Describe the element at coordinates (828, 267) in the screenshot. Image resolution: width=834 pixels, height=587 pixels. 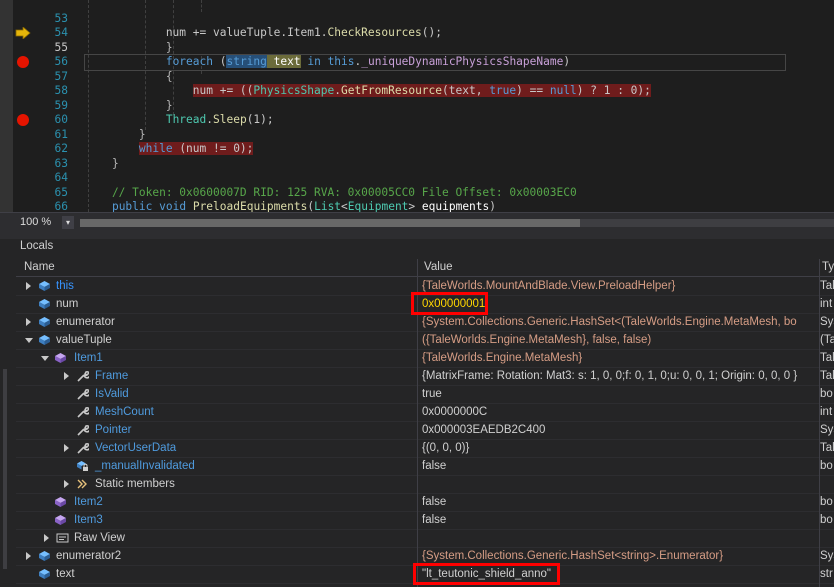
I see `column-header-type: Ty` at that location.